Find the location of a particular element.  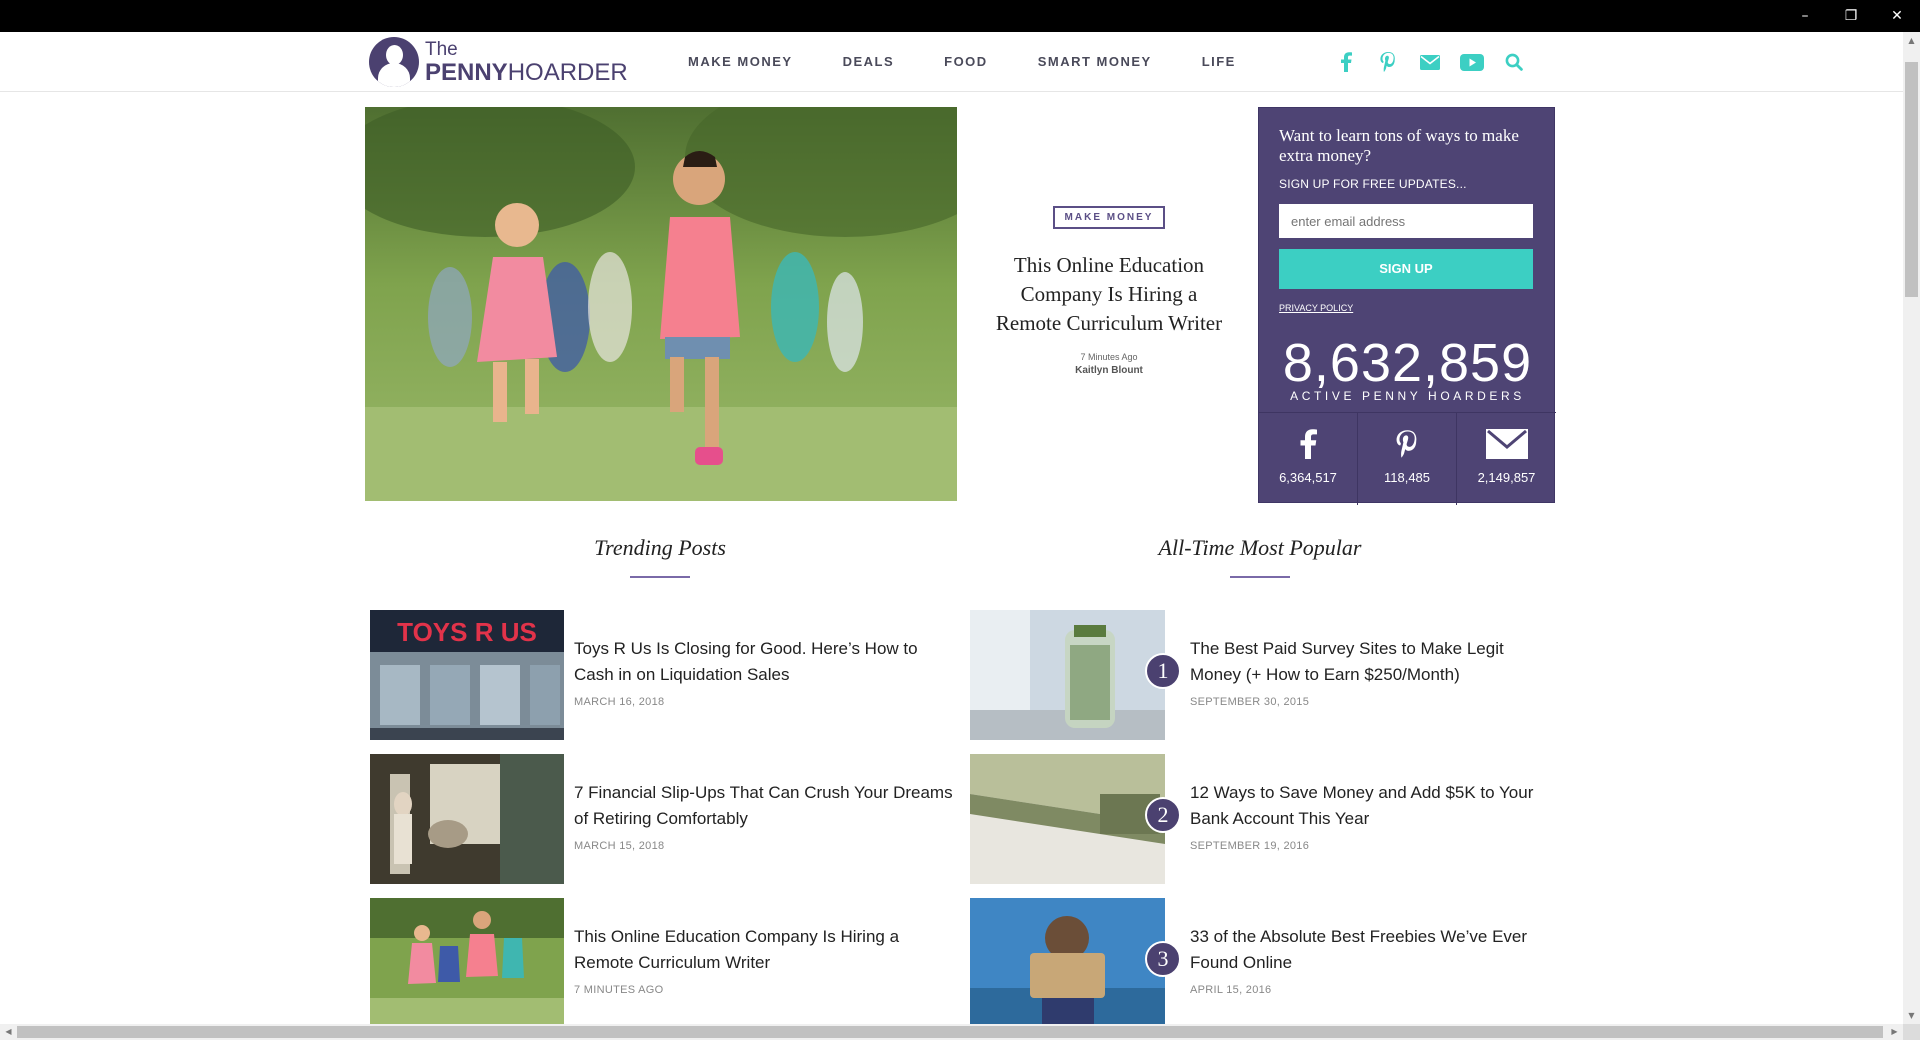

scroll-down-icon: ▼ is located at coordinates (1911, 1015).